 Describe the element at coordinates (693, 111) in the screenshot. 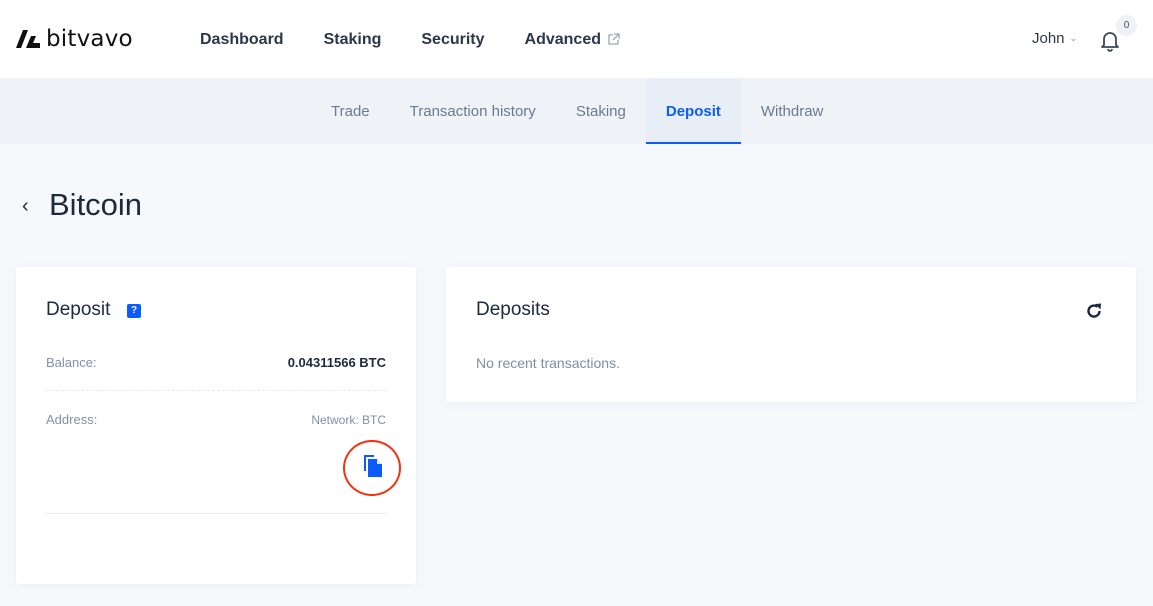

I see `tab-deposit: Deposit` at that location.